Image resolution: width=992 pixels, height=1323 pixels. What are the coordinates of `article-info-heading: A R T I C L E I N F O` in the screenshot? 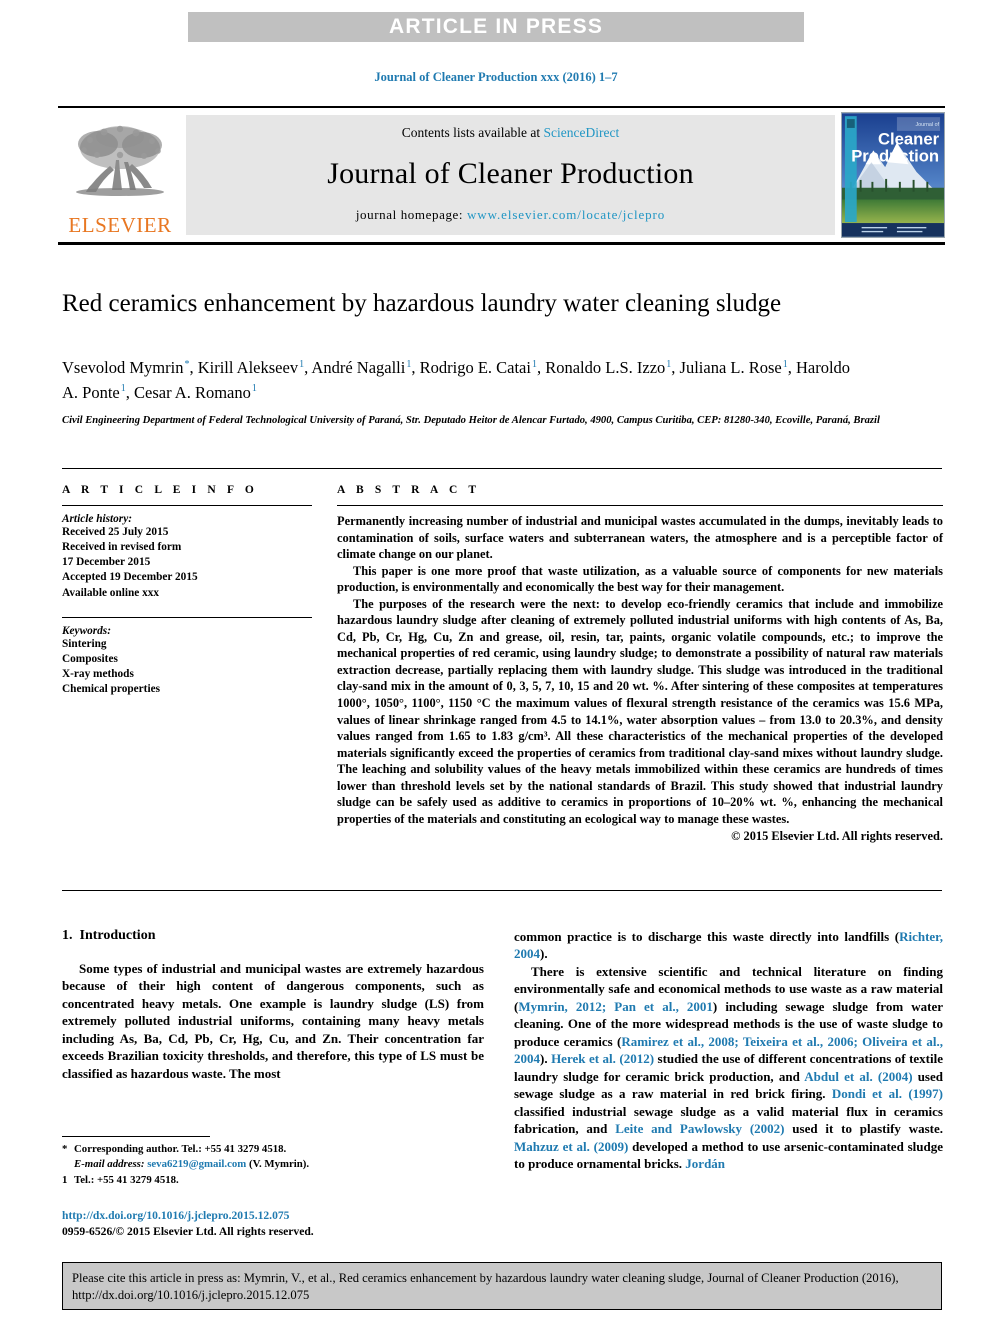 It's located at (160, 490).